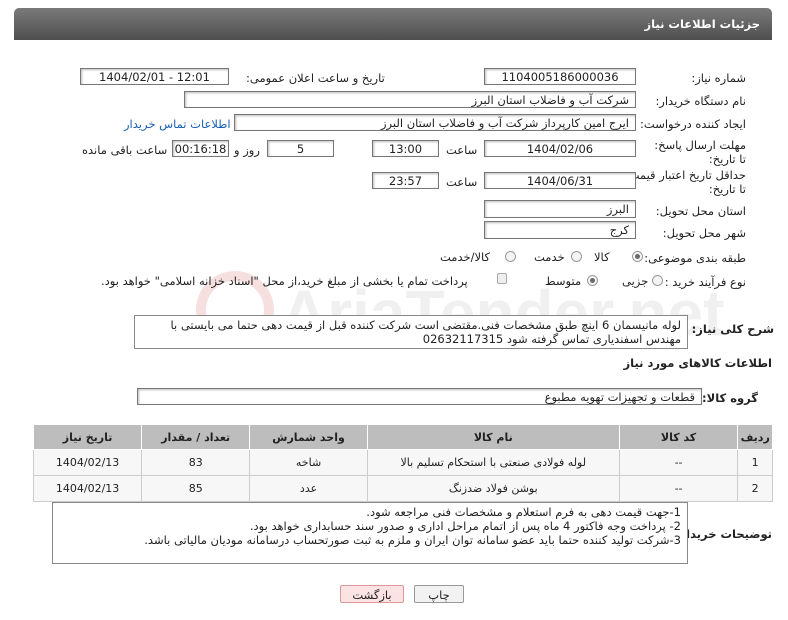 The height and width of the screenshot is (620, 788). What do you see at coordinates (693, 124) in the screenshot?
I see `requester-label: ایجاد کننده درخواست:` at bounding box center [693, 124].